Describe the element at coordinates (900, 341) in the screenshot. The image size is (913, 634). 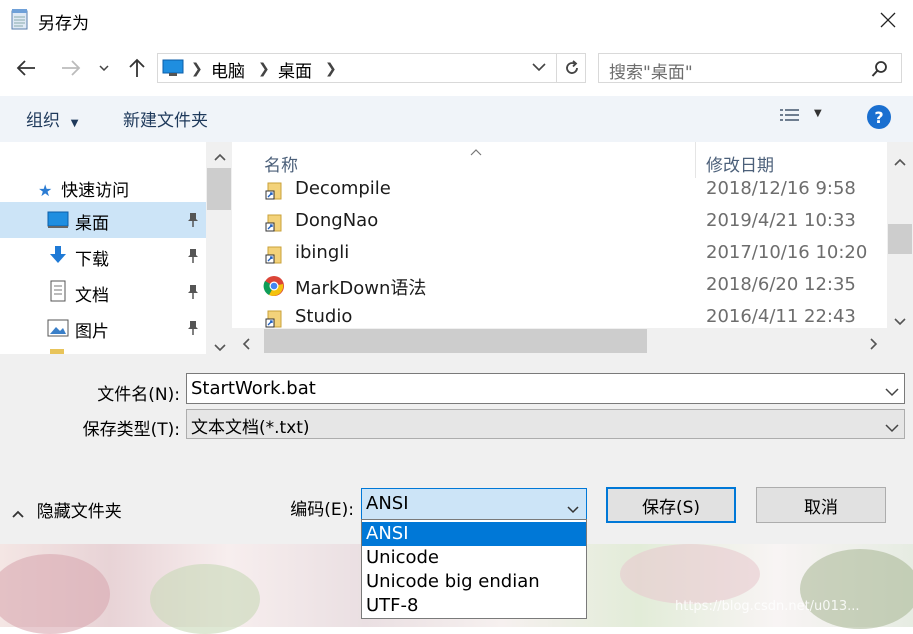
I see `scroll-corner` at that location.